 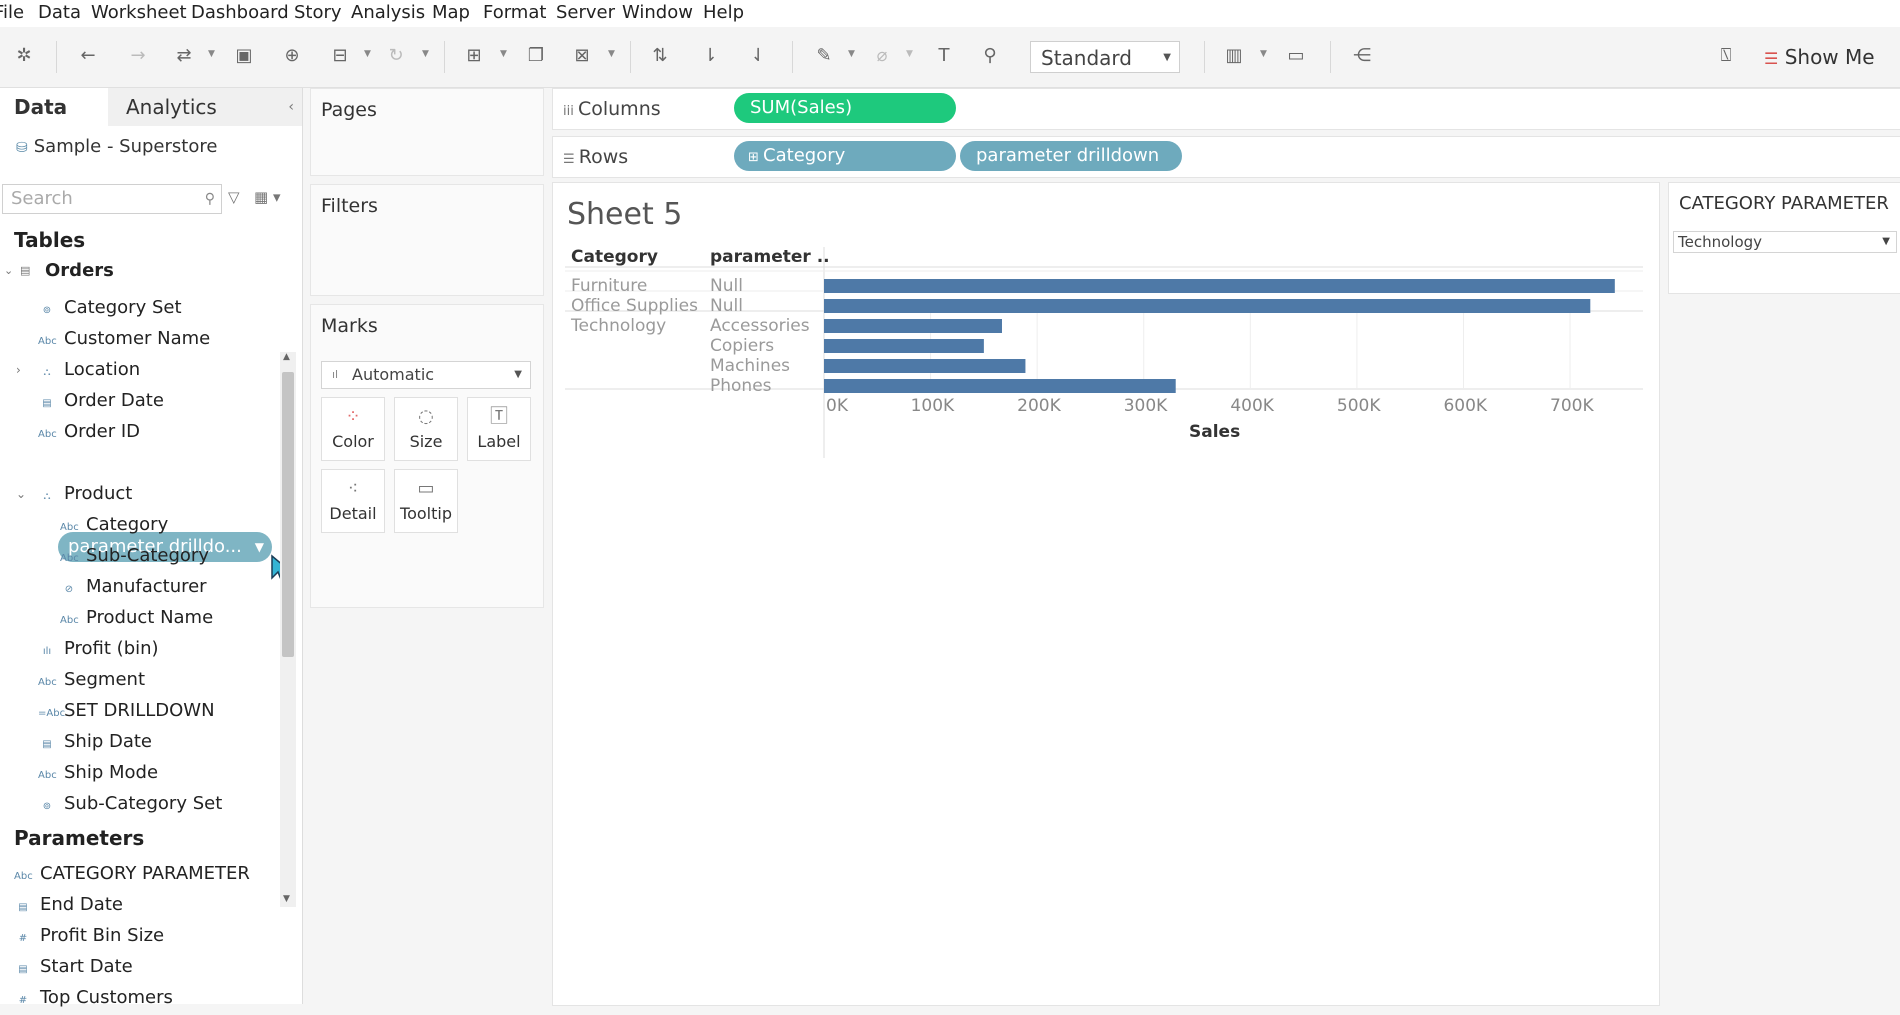 I want to click on menu-server: Server, so click(x=585, y=12).